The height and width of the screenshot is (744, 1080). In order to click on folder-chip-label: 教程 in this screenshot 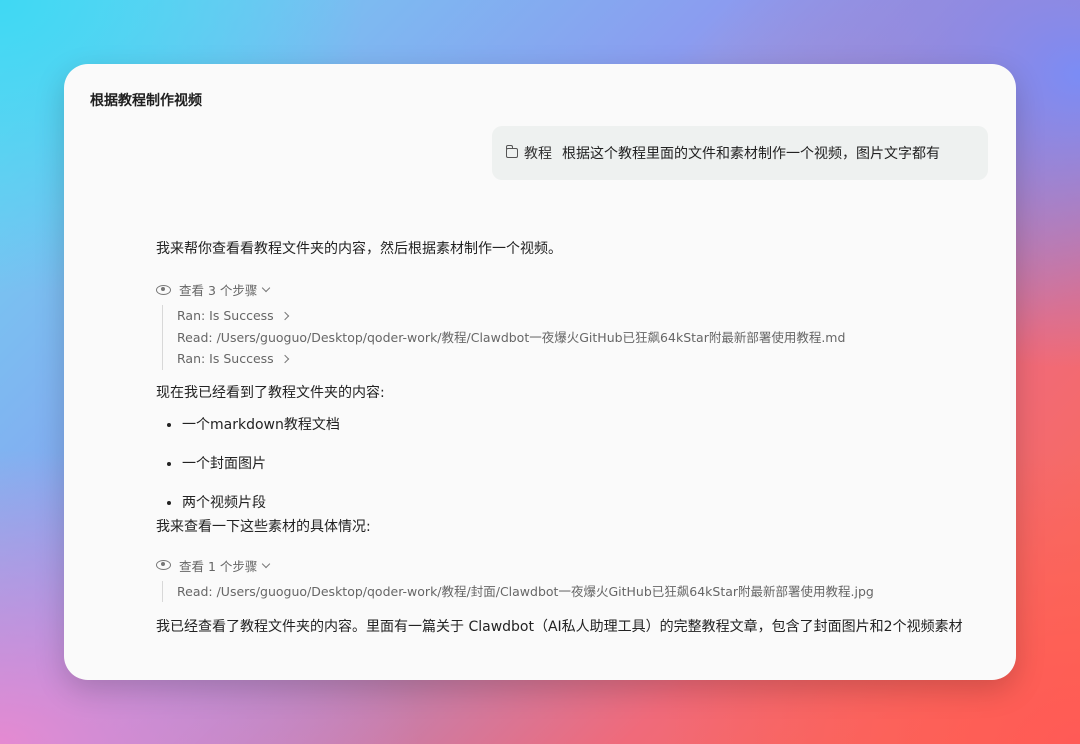, I will do `click(538, 154)`.